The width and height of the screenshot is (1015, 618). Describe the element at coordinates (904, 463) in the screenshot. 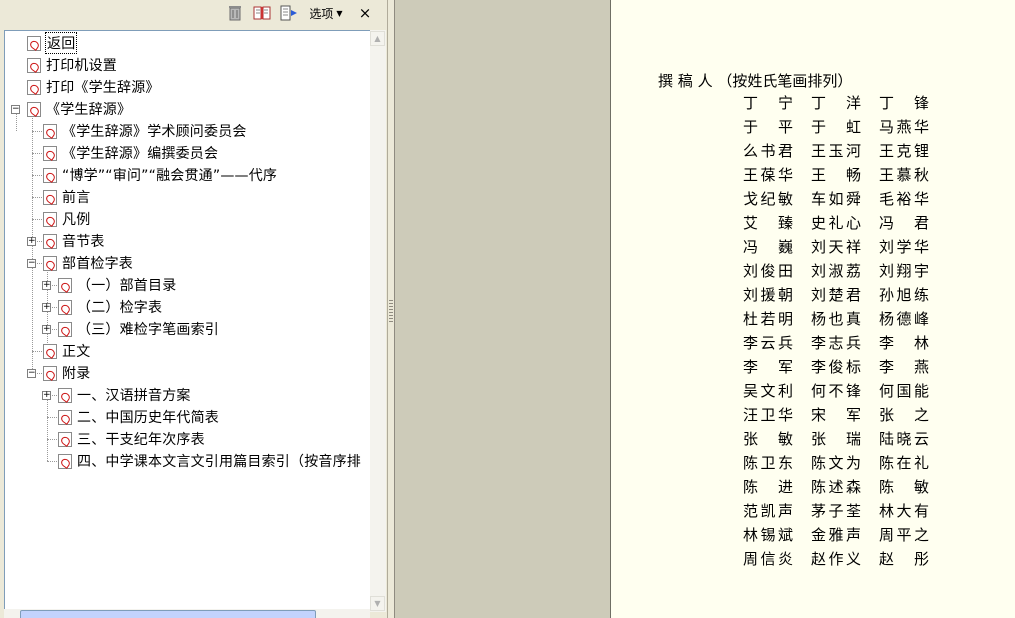

I see `contributor-name: 陈在礼` at that location.